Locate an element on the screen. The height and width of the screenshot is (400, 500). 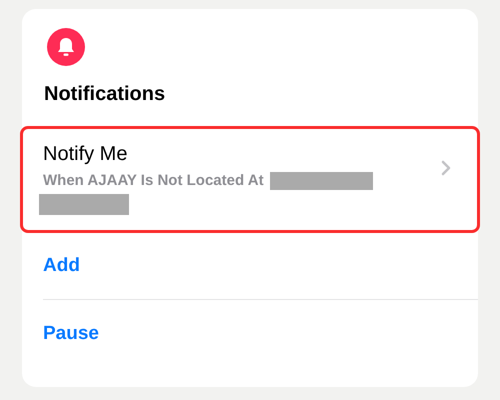
bell-icon is located at coordinates (66, 47).